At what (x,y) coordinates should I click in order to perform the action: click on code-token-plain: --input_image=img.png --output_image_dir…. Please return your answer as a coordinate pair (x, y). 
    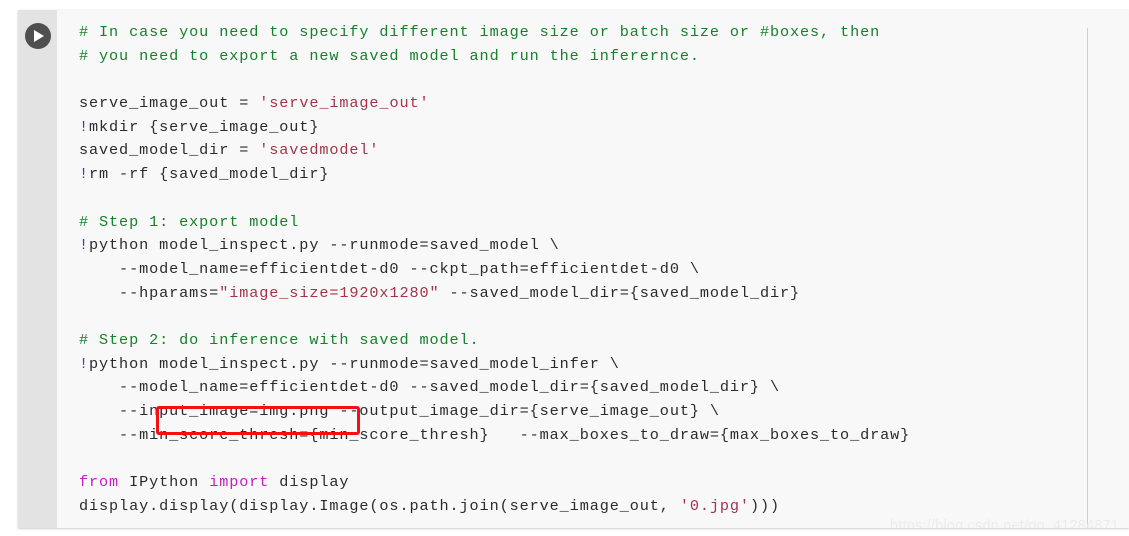
    Looking at the image, I should click on (399, 411).